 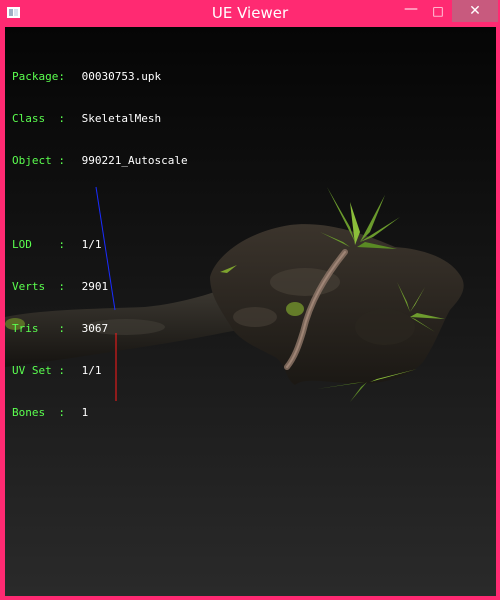 I want to click on info-row-class: Class : SkeletalMesh, so click(x=87, y=118).